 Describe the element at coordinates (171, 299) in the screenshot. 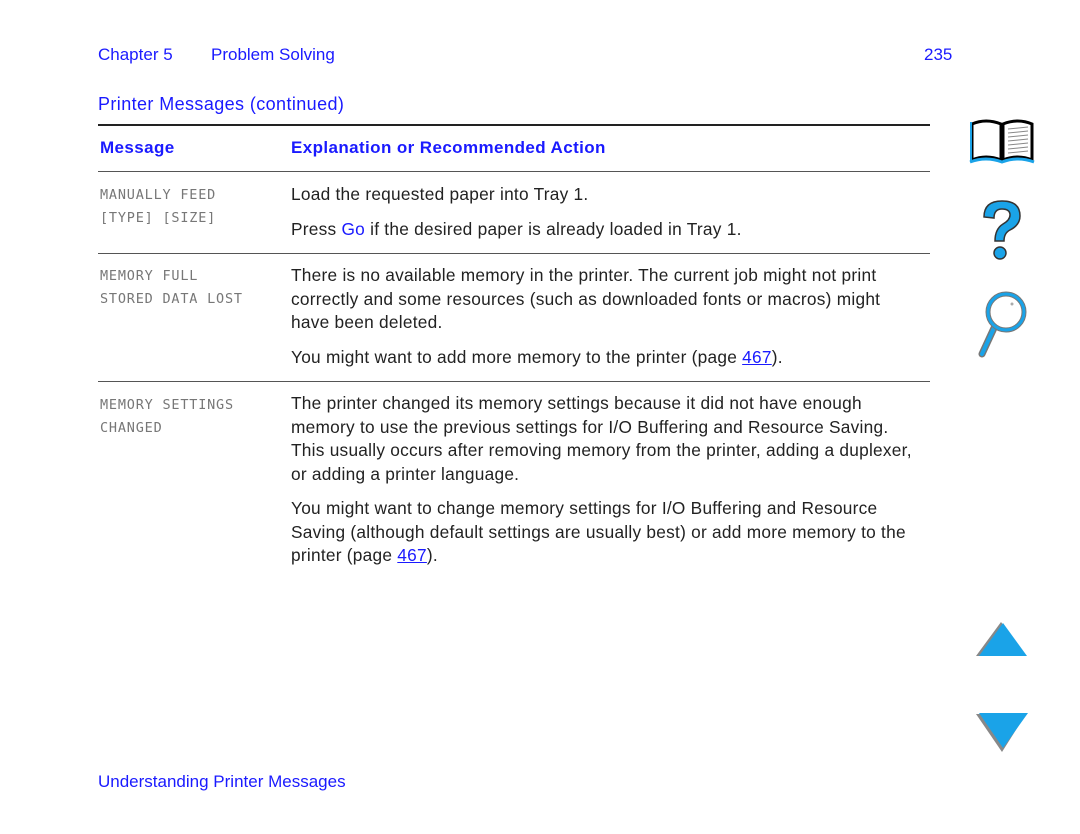

I see `message-line: STORED DATA LOST` at that location.